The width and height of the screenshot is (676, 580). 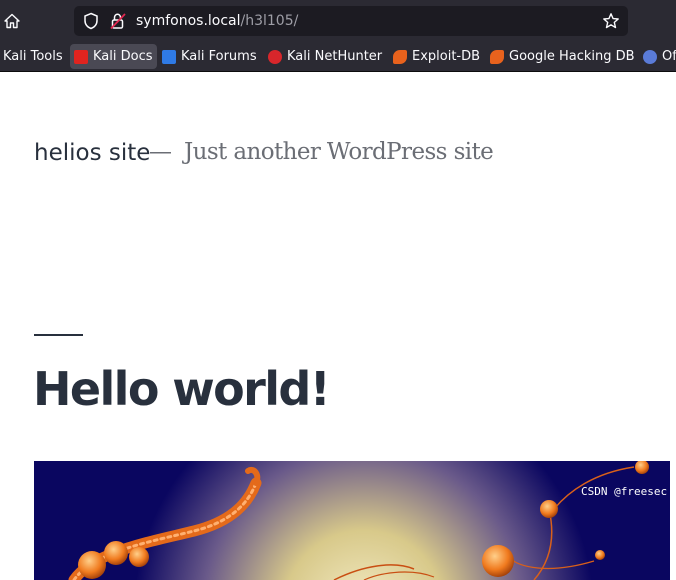 What do you see at coordinates (669, 56) in the screenshot?
I see `bookmark-label: Of` at bounding box center [669, 56].